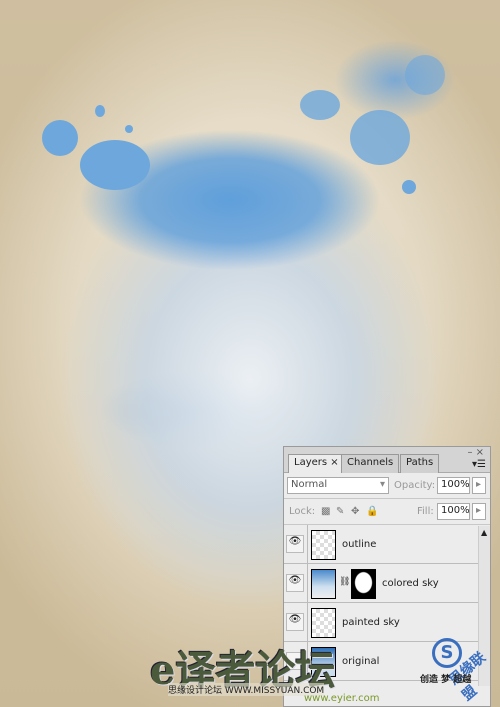 Image resolution: width=500 pixels, height=707 pixels. What do you see at coordinates (361, 661) in the screenshot?
I see `layer-name: original` at bounding box center [361, 661].